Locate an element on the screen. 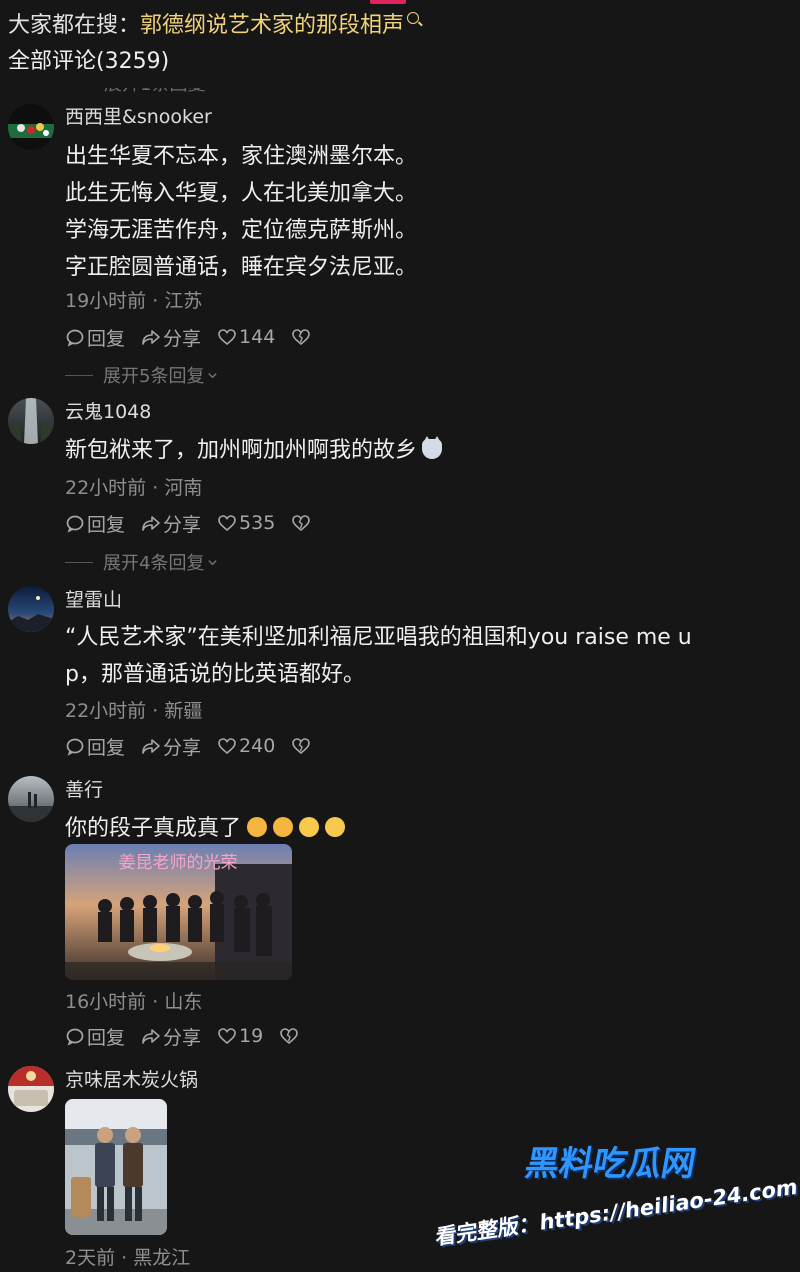  comment-actions: 回复 分享 535 is located at coordinates (197, 523).